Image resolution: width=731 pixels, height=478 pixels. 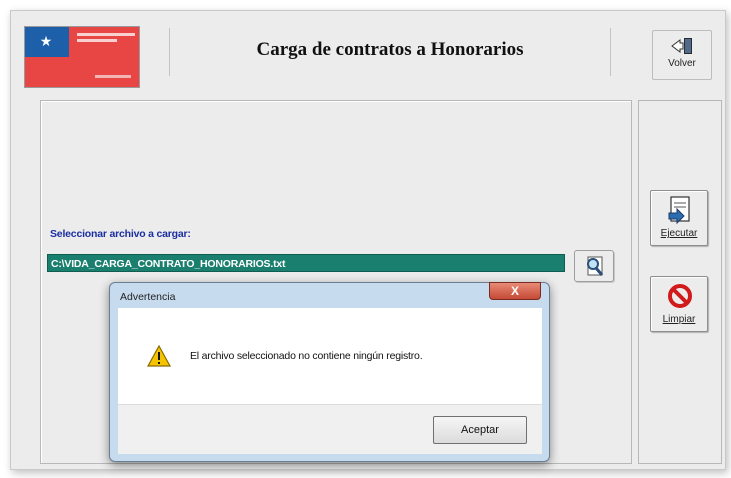 What do you see at coordinates (515, 291) in the screenshot?
I see `dialog-close-button: X` at bounding box center [515, 291].